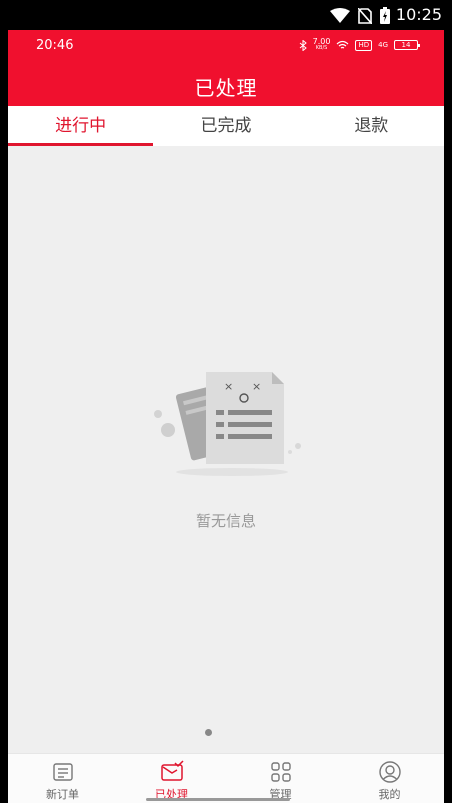  What do you see at coordinates (226, 46) in the screenshot?
I see `inner-status-bar: 20:46 7.00 KB/S HD 4G 14` at bounding box center [226, 46].